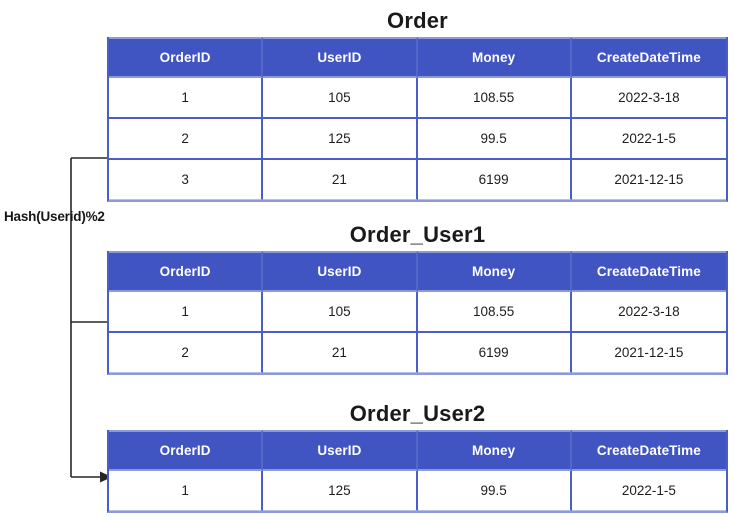 The height and width of the screenshot is (520, 734). I want to click on table-title-order: Order, so click(417, 20).